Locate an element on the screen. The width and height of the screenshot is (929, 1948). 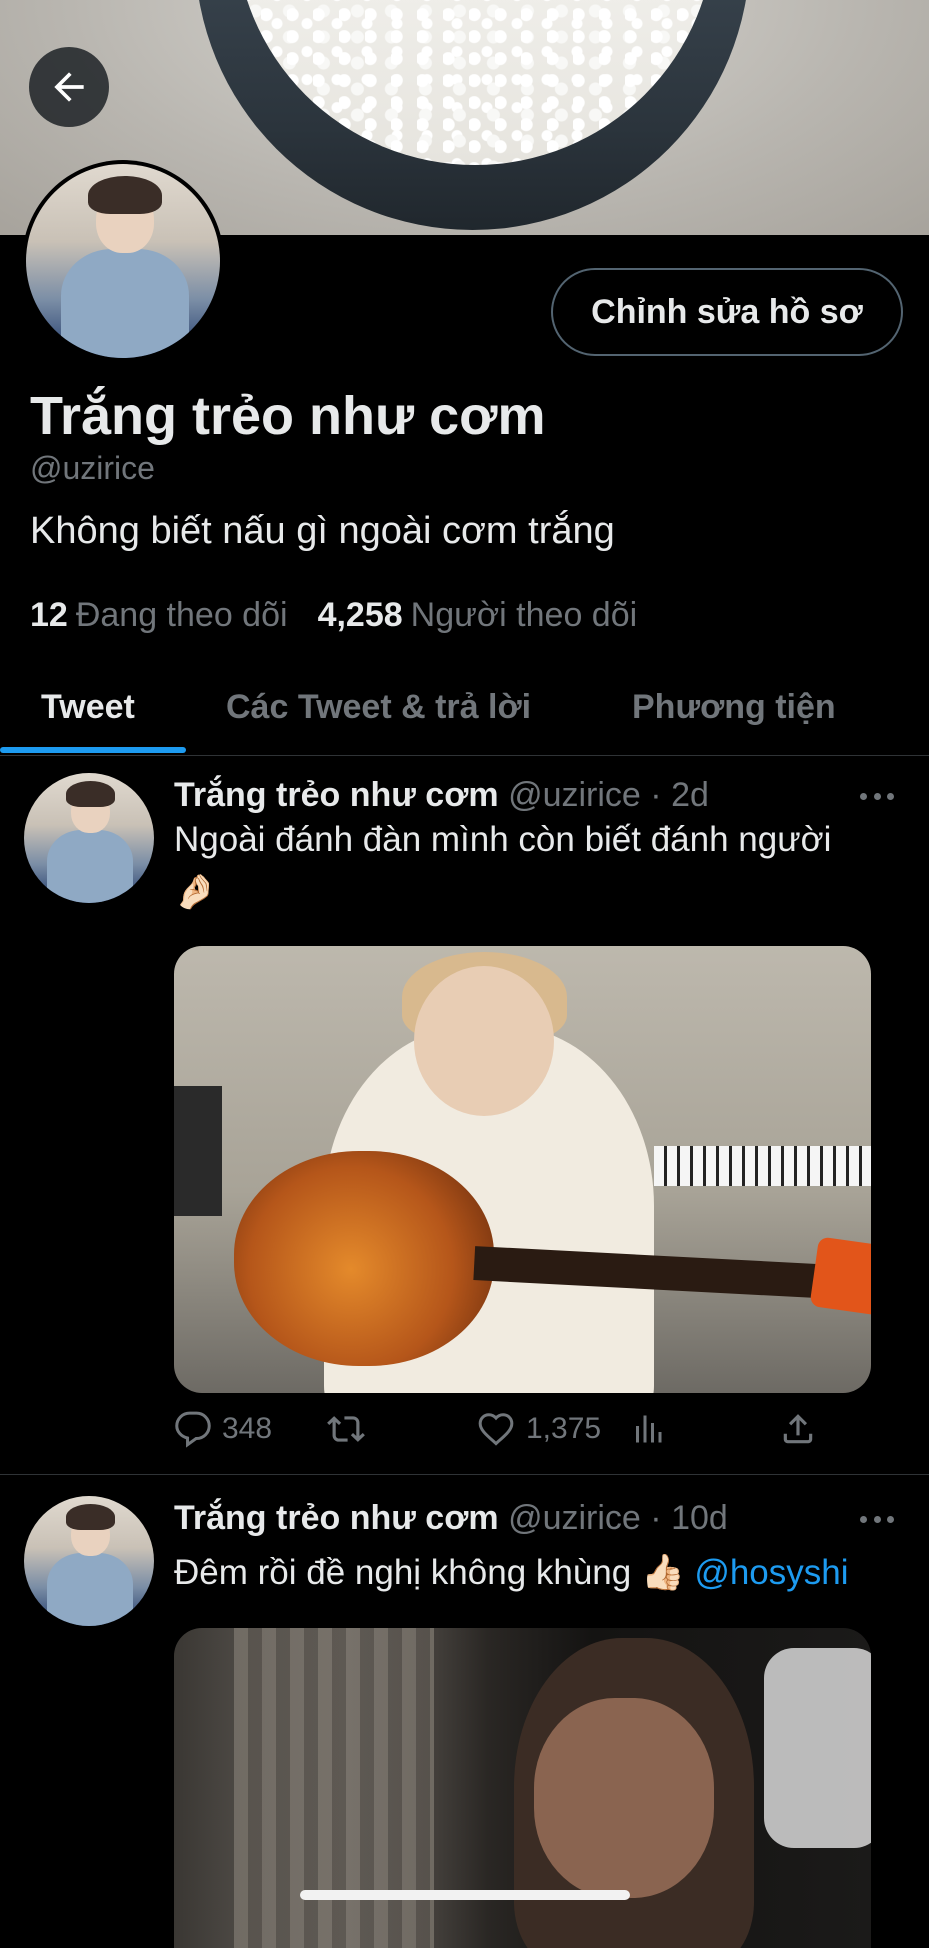
views-icon is located at coordinates (649, 1429).